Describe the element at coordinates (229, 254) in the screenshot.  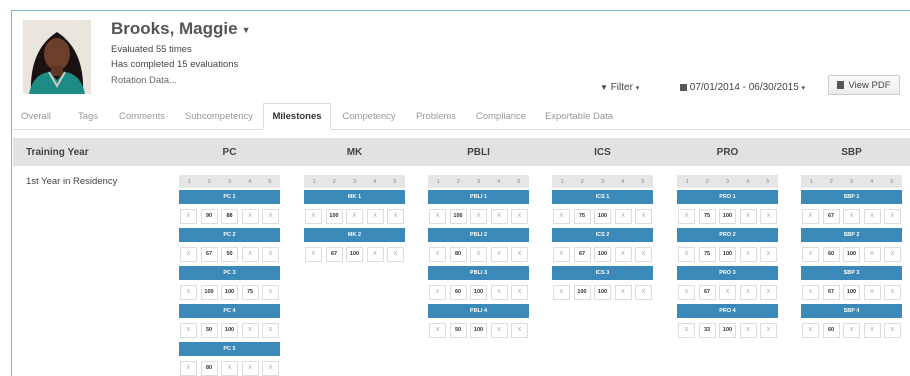
I see `milestone-score-row: X 67 50 X X` at that location.